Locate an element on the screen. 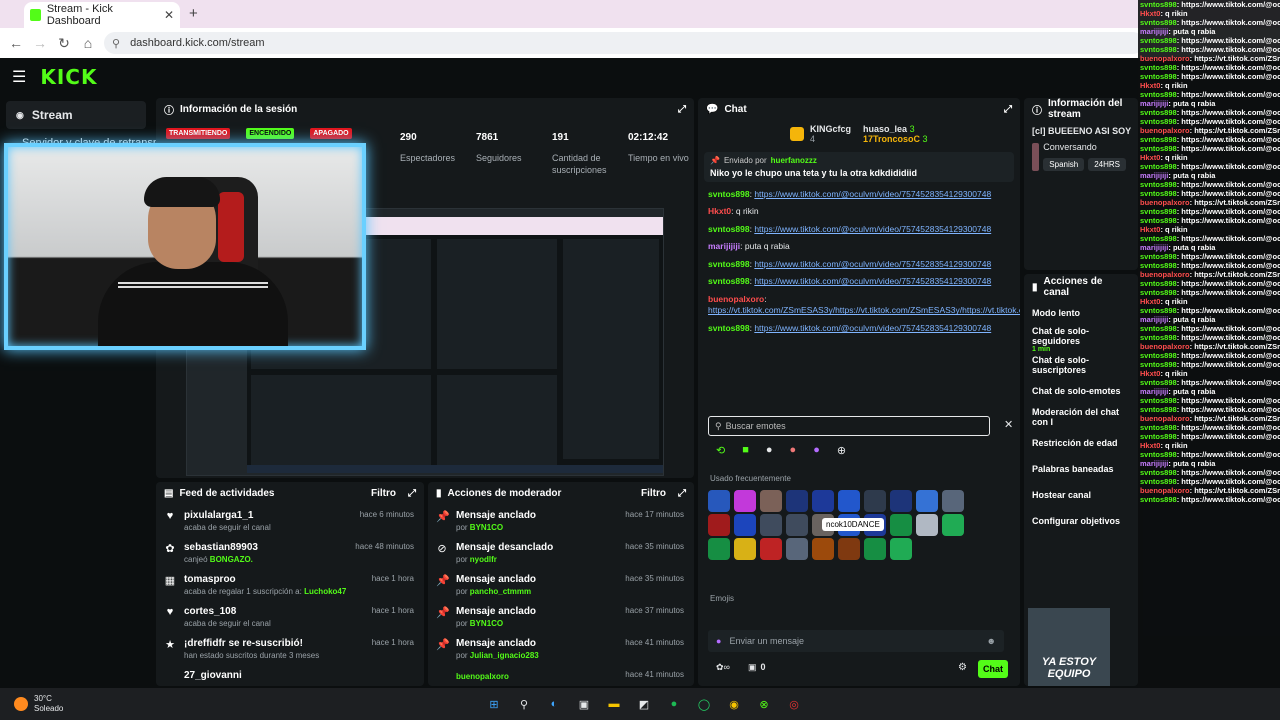  whatsapp-icon: ◯ is located at coordinates (704, 704).